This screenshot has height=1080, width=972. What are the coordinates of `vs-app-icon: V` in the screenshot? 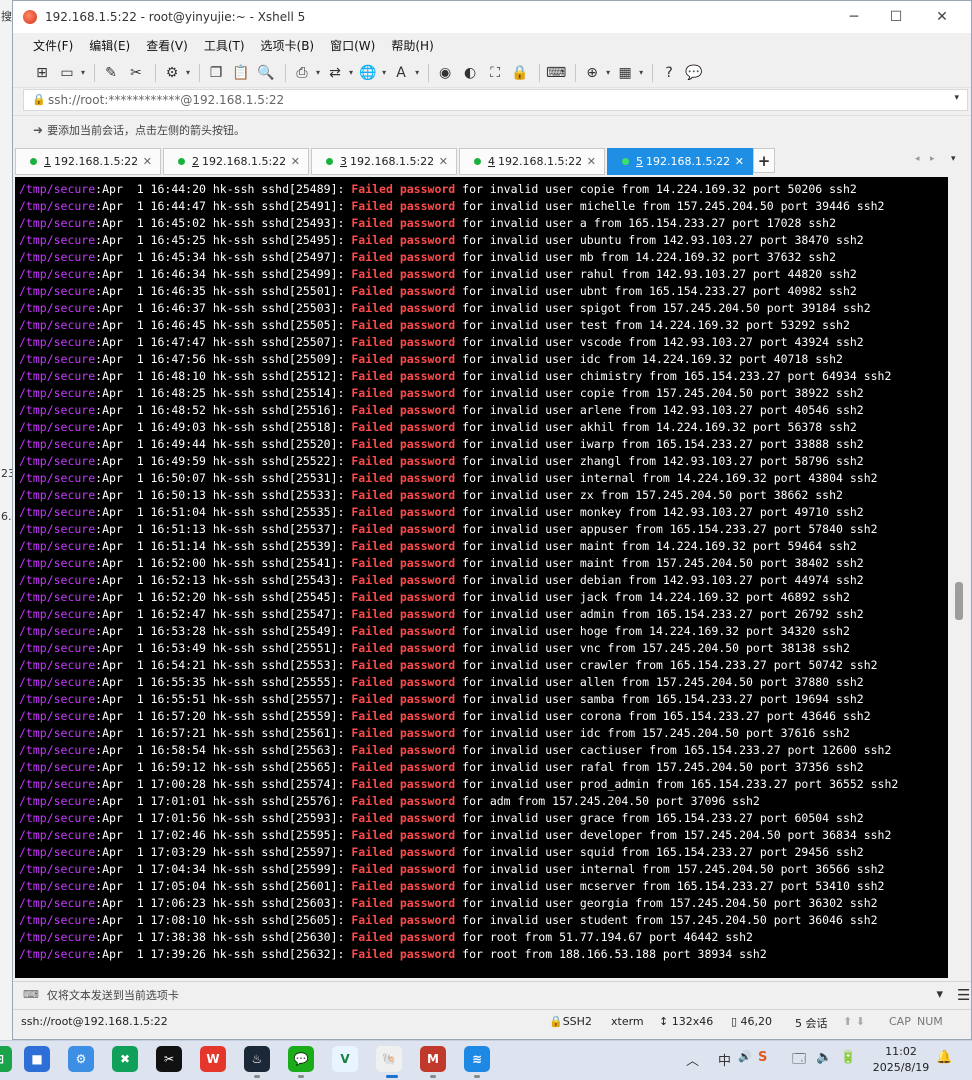 It's located at (345, 1059).